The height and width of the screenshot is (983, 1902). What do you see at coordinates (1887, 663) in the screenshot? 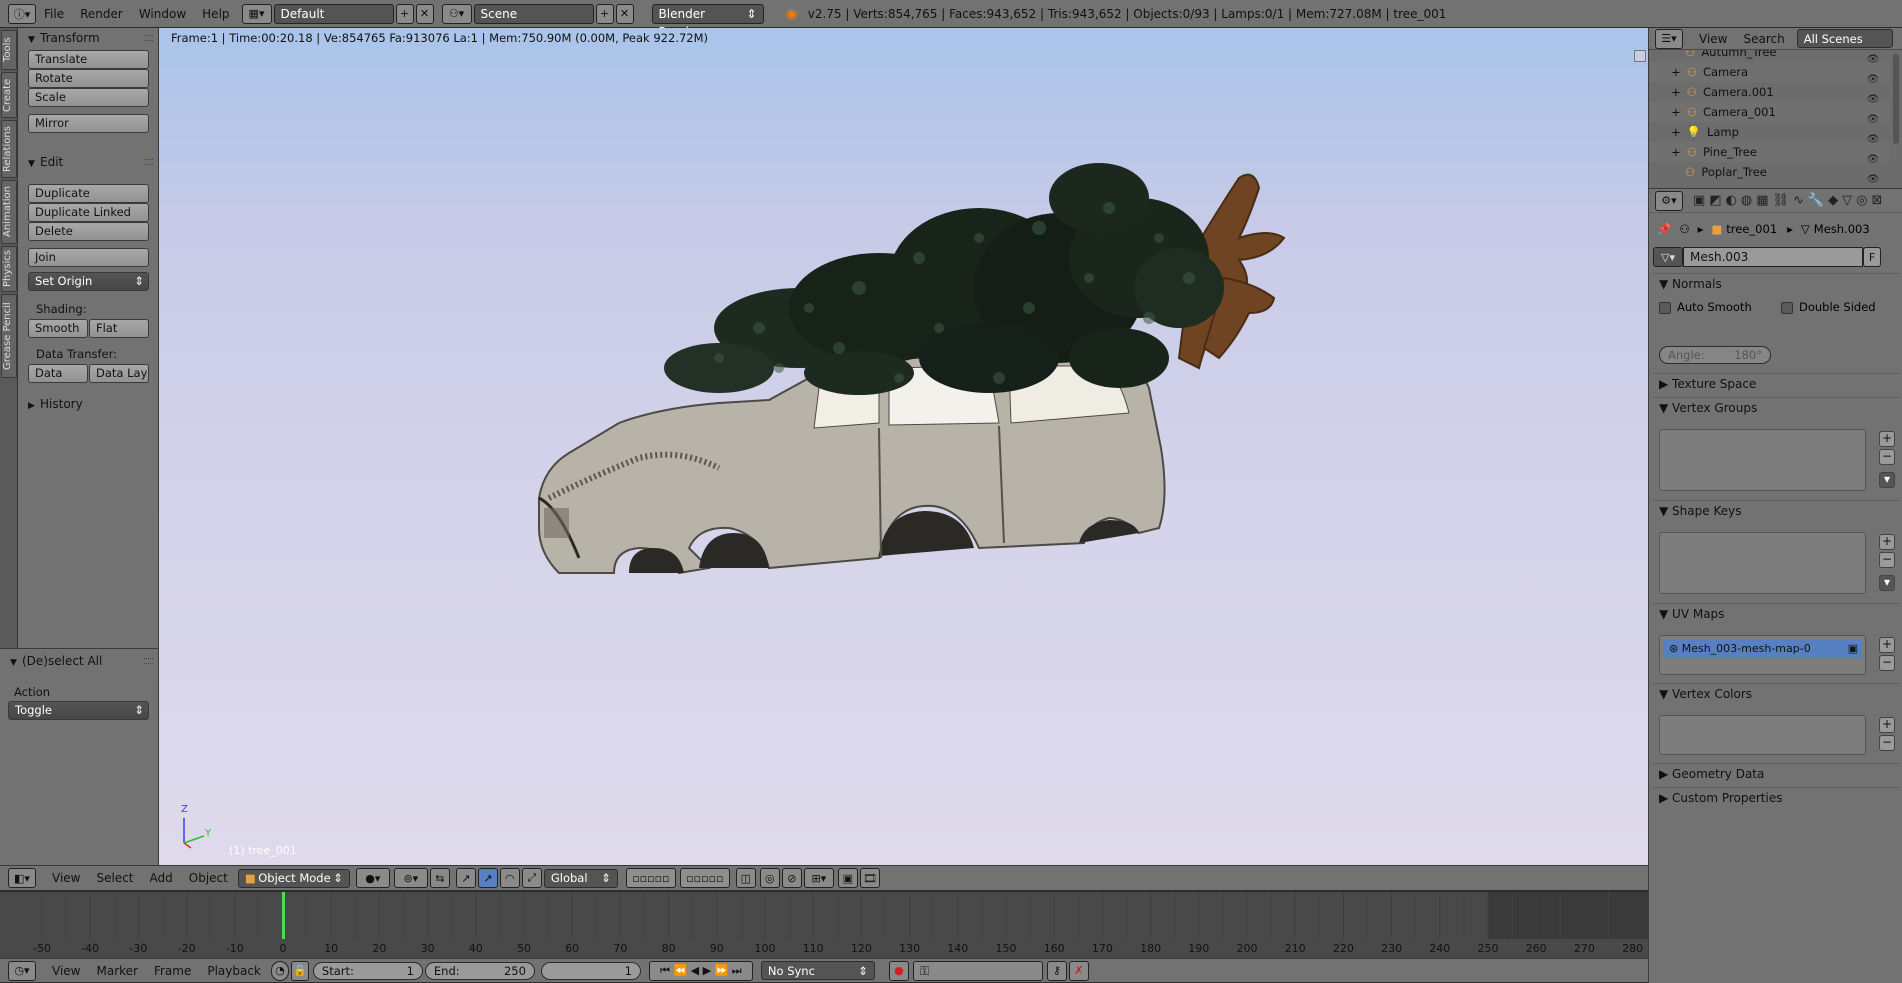
I see `remove-uv-map-icon: −` at bounding box center [1887, 663].